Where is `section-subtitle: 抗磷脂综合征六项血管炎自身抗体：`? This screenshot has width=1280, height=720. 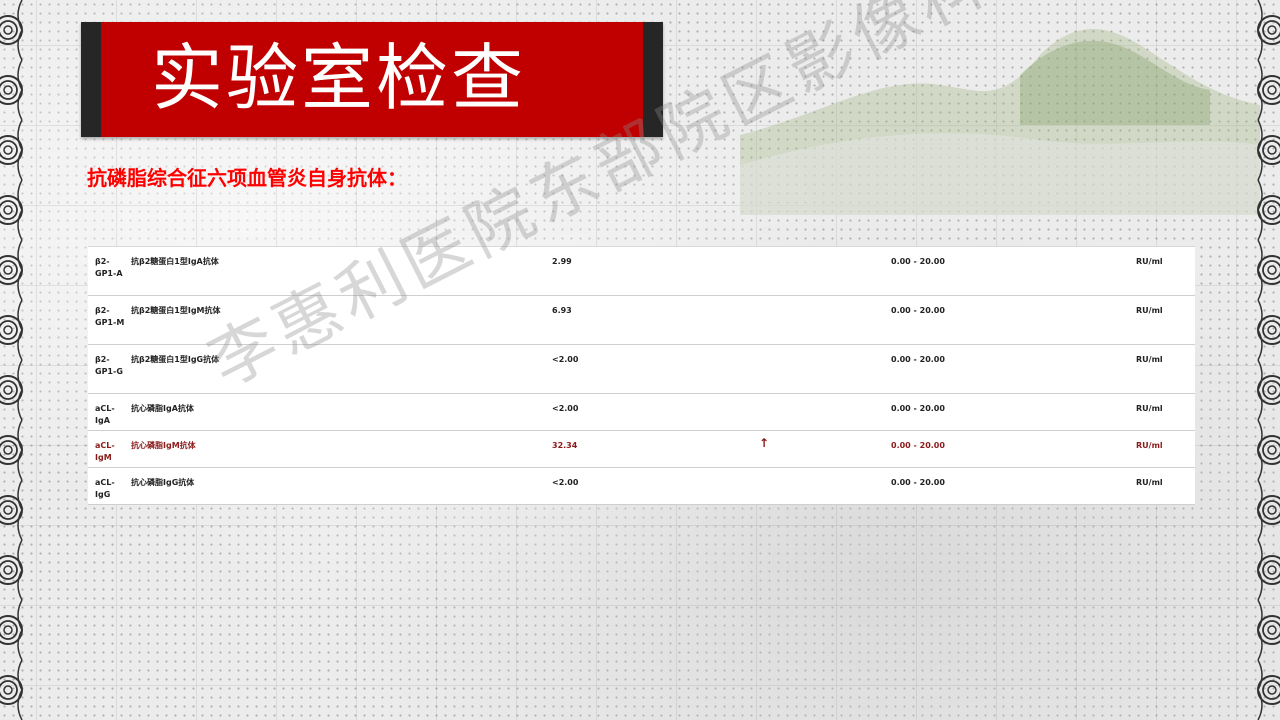 section-subtitle: 抗磷脂综合征六项血管炎自身抗体： is located at coordinates (247, 178).